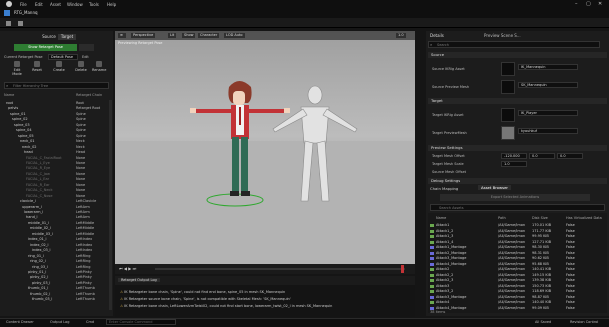 The width and height of the screenshot is (609, 327). I want to click on source-section-header: Source, so click(517, 55).